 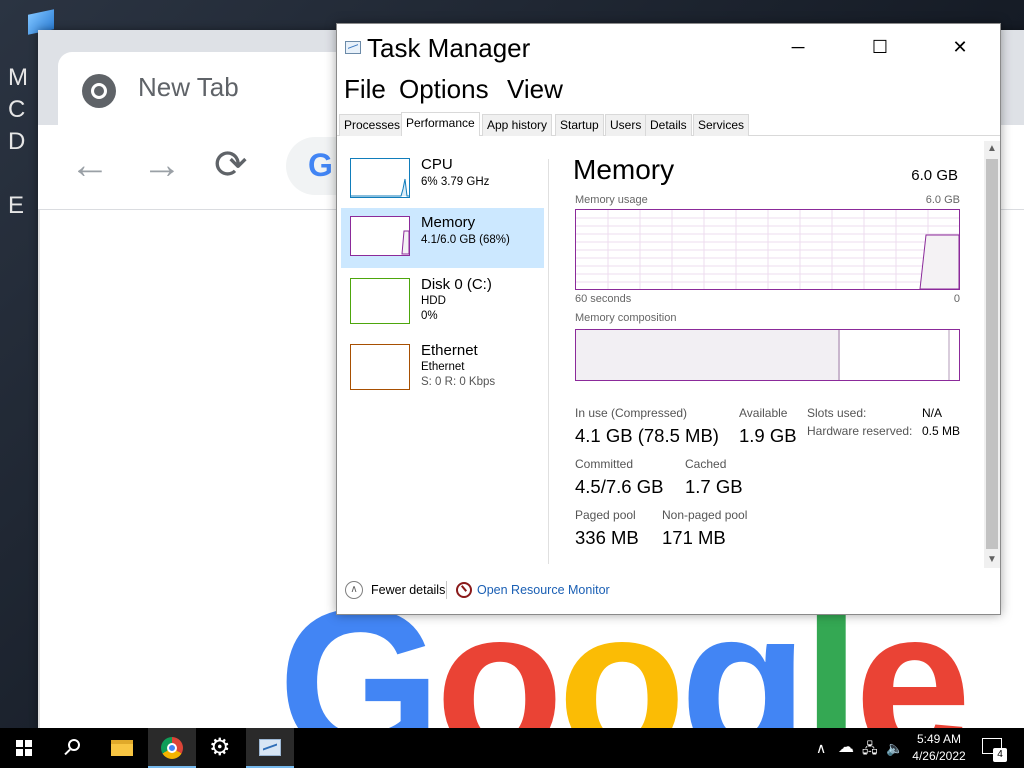 What do you see at coordinates (74, 745) in the screenshot?
I see `search-icon` at bounding box center [74, 745].